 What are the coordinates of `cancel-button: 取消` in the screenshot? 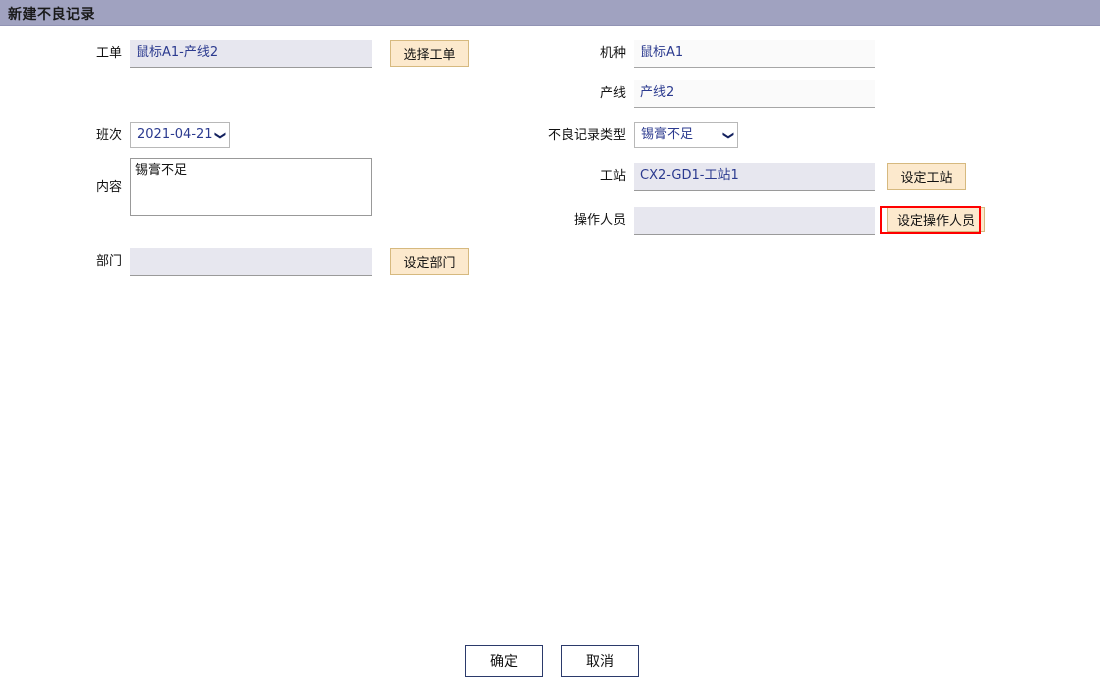 It's located at (600, 661).